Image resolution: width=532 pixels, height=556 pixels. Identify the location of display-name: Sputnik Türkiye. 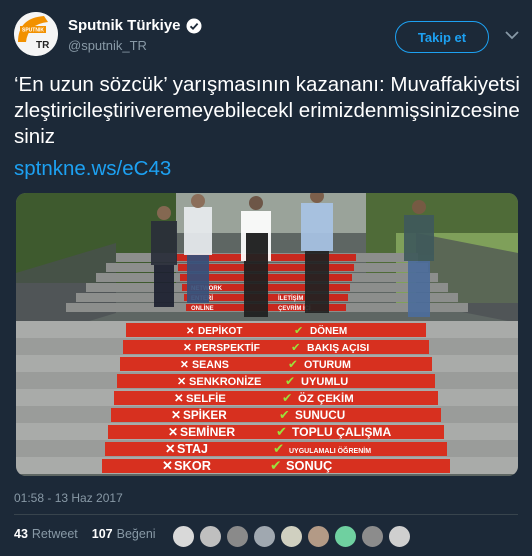
(124, 25).